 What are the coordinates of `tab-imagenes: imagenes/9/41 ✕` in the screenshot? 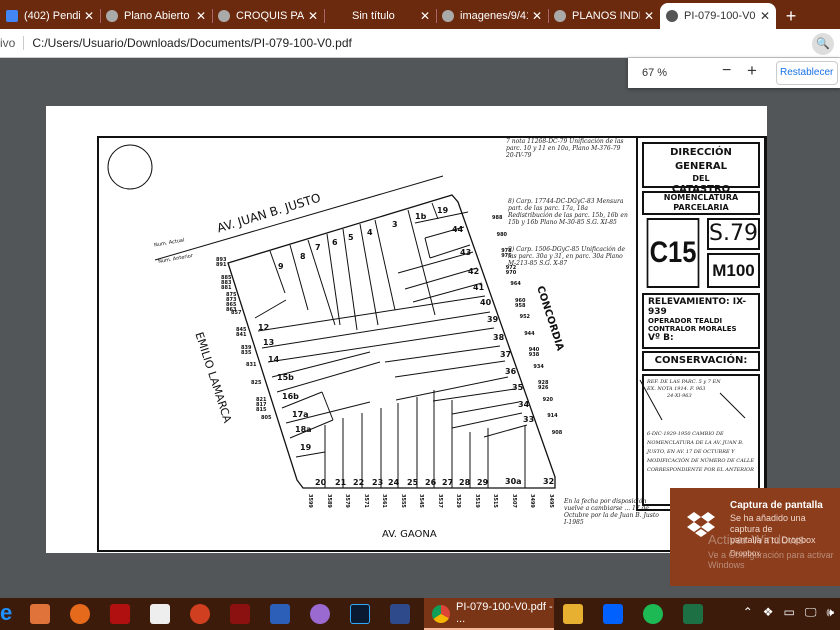 It's located at (492, 16).